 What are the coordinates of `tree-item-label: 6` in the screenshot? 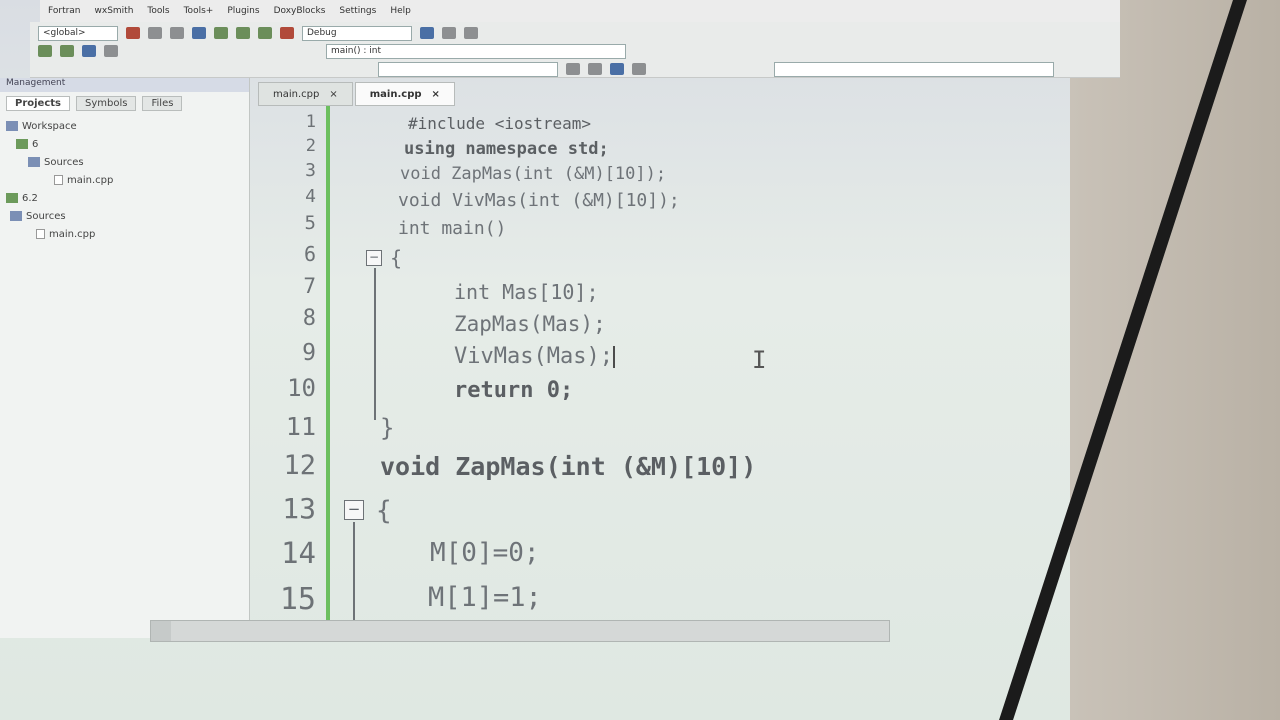 It's located at (35, 144).